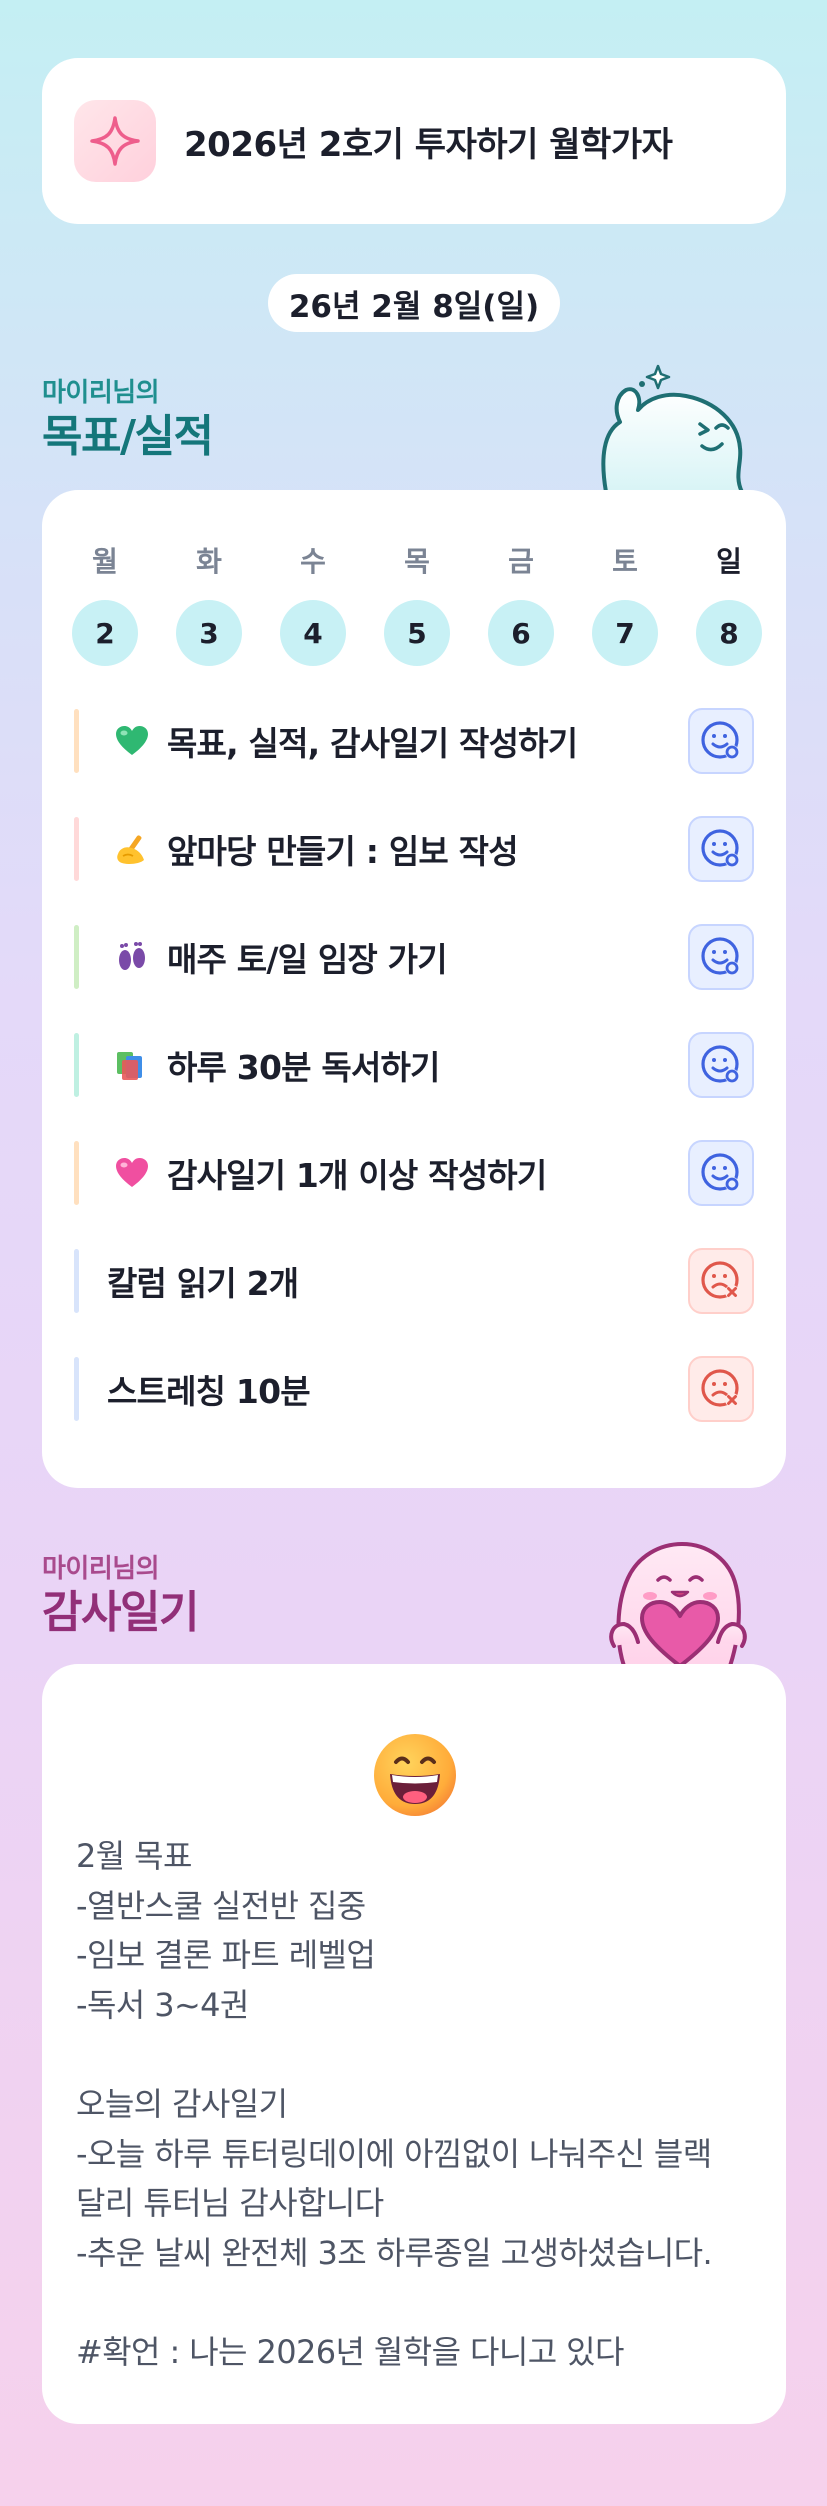 Image resolution: width=827 pixels, height=2506 pixels. What do you see at coordinates (132, 1173) in the screenshot?
I see `pink-heart-icon` at bounding box center [132, 1173].